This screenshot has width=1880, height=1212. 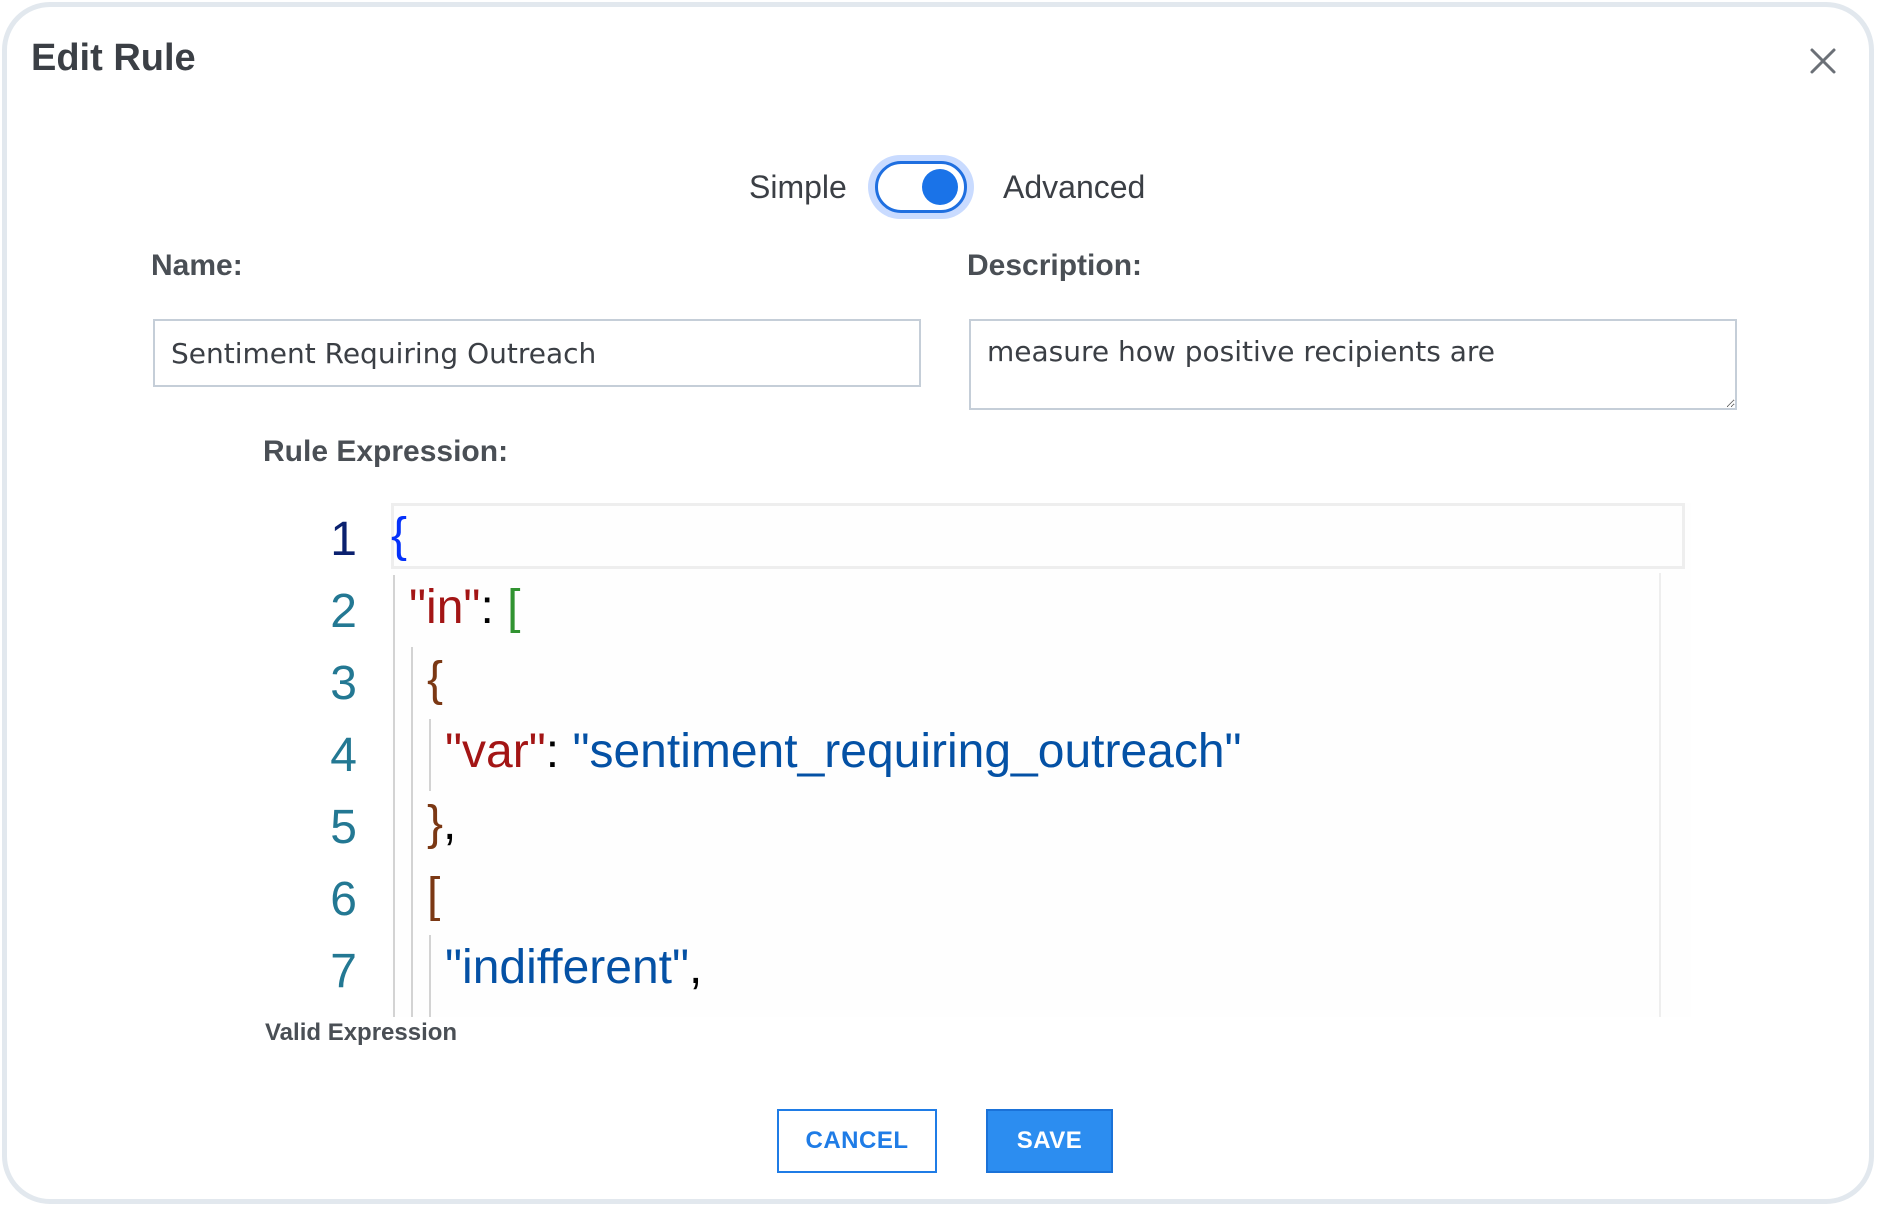 I want to click on name-input, so click(x=537, y=353).